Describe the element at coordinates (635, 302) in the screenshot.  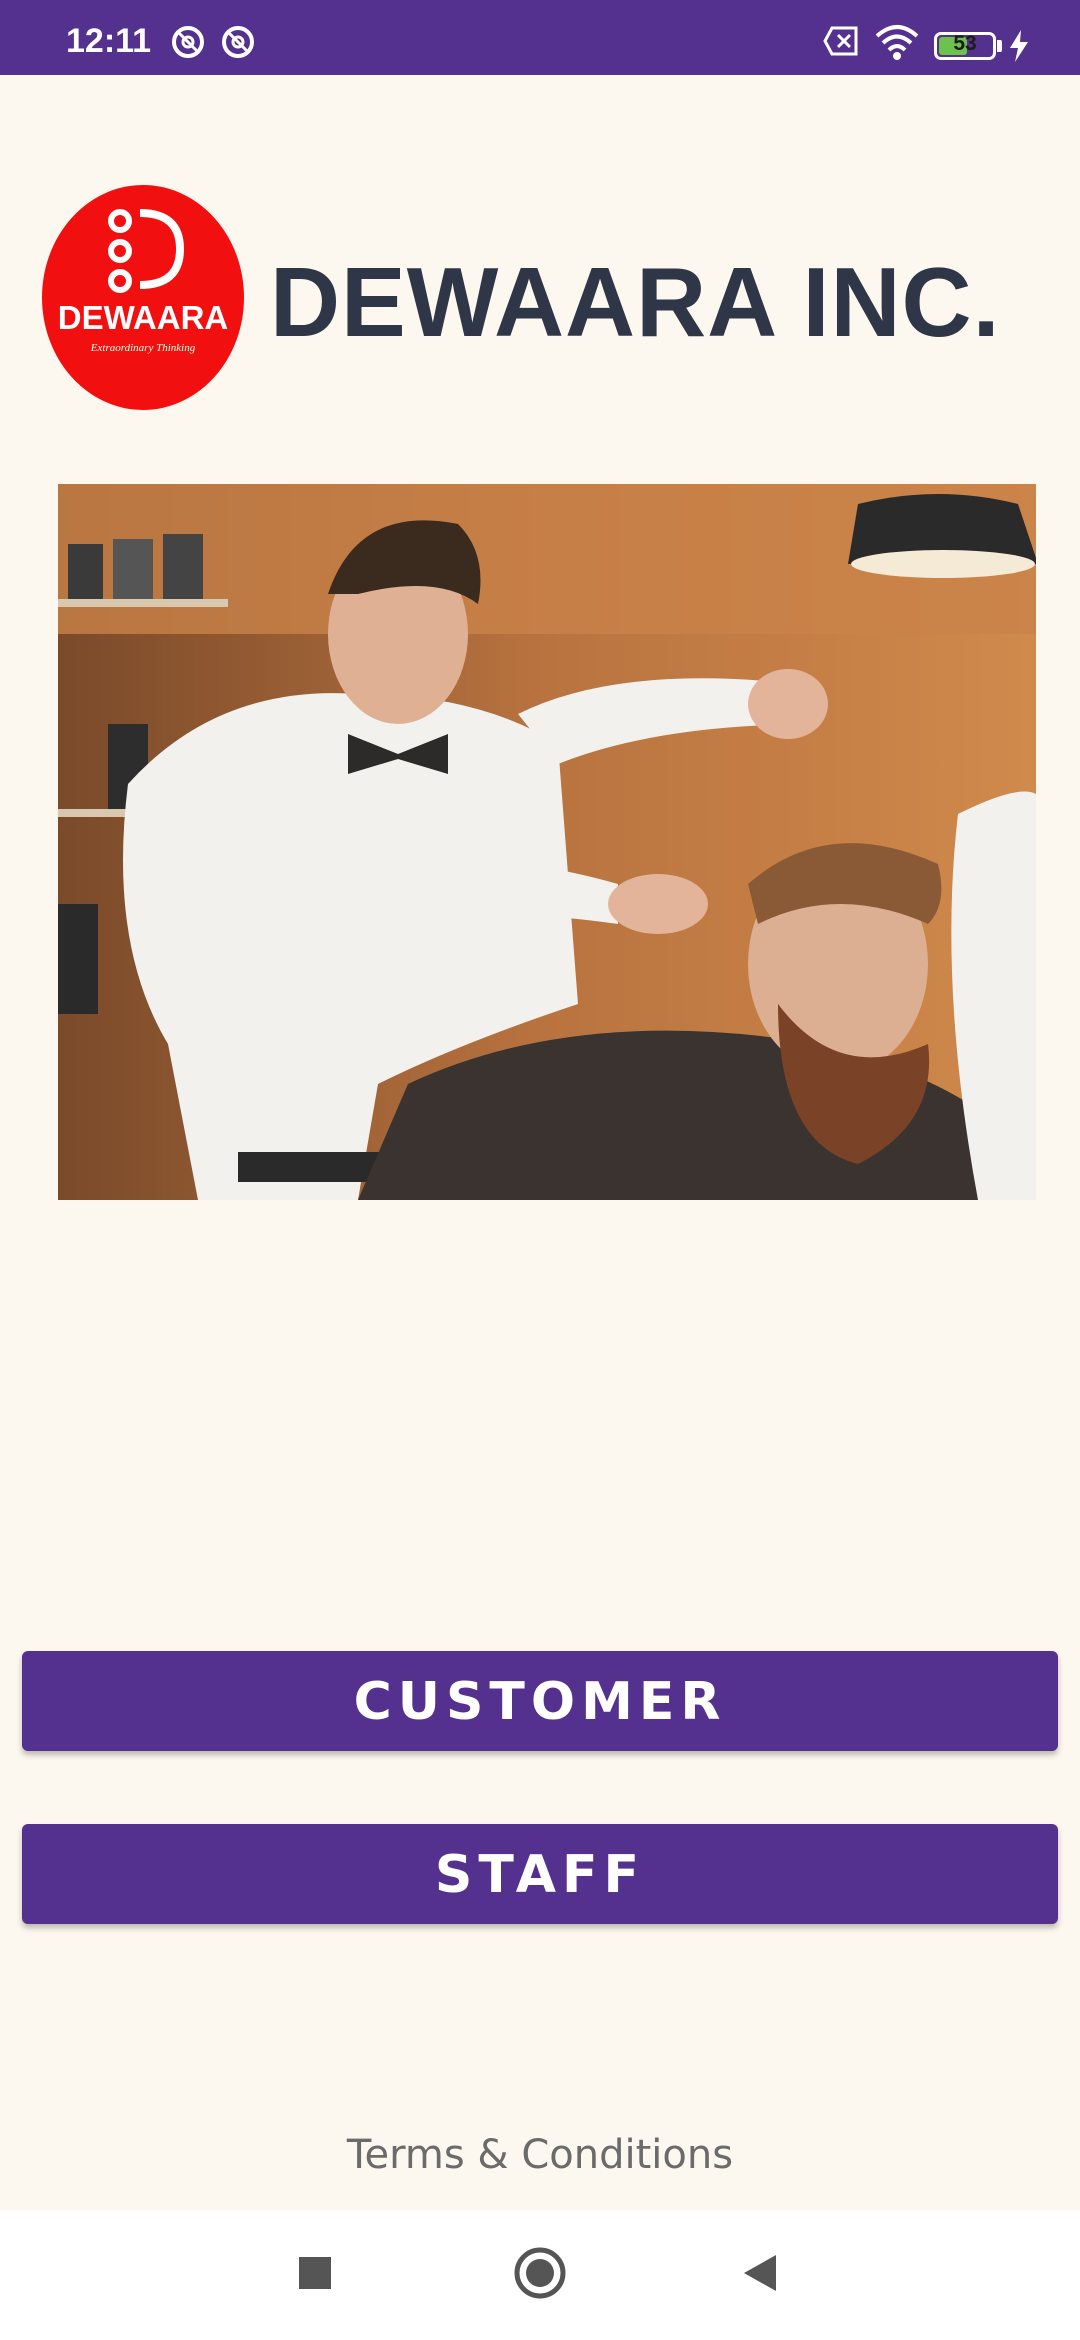
I see `brand-name: DEWAARA INC.` at that location.